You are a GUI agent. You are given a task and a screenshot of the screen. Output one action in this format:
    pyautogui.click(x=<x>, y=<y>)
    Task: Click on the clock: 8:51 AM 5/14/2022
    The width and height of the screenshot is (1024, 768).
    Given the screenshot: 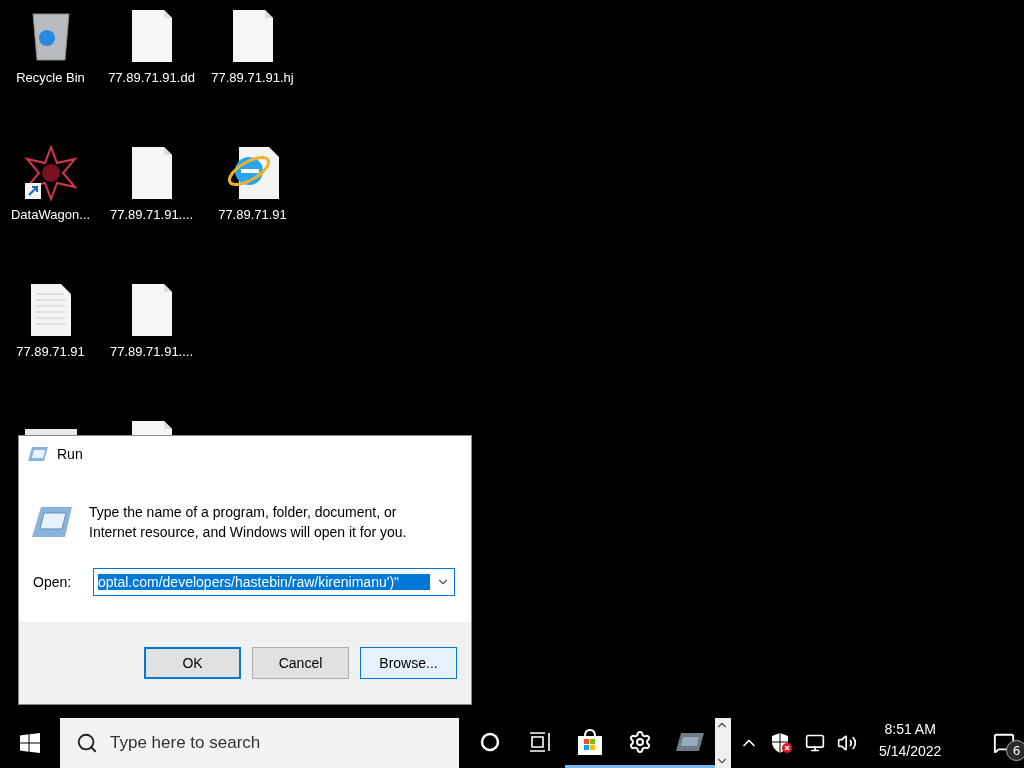 What is the action you would take?
    pyautogui.click(x=910, y=743)
    